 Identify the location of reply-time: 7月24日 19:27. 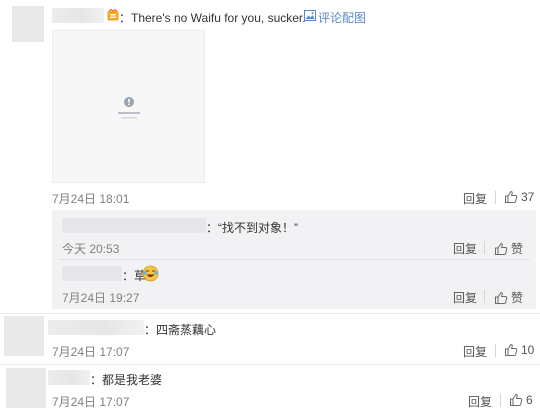
(101, 298).